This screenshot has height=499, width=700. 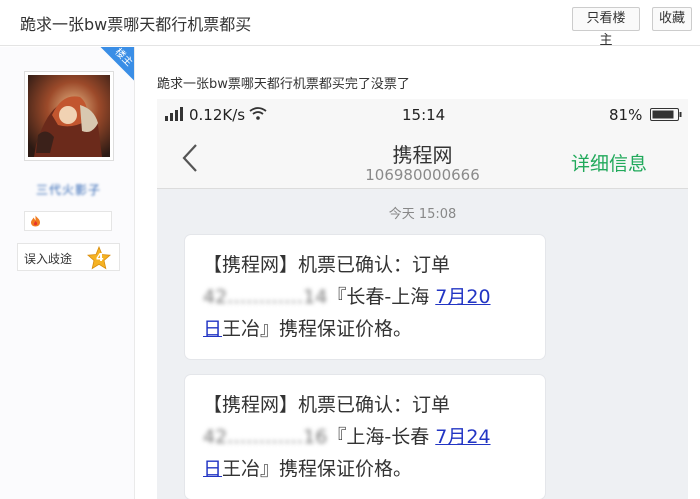 I want to click on user-level-row: 误入歧途 4, so click(x=68, y=257).